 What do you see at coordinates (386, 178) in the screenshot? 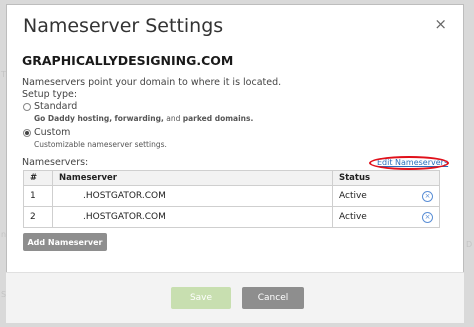
I see `column-header-status: Status` at bounding box center [386, 178].